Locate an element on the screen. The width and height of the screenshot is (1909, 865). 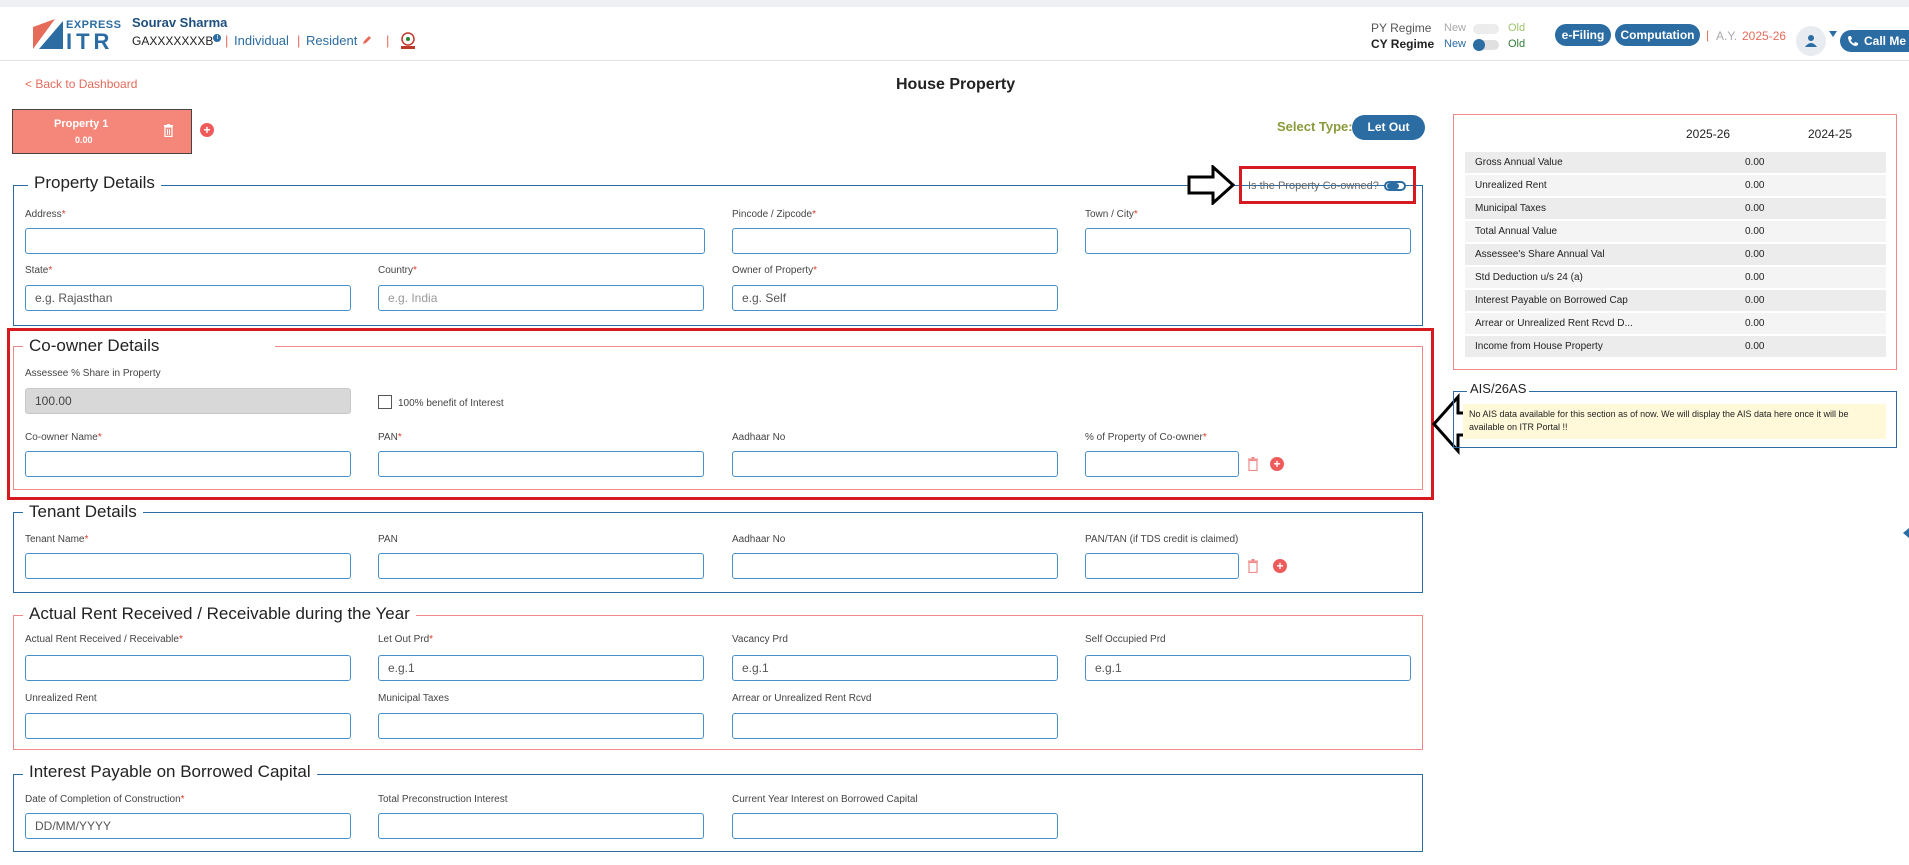
chevron-left-icon is located at coordinates (1906, 533).